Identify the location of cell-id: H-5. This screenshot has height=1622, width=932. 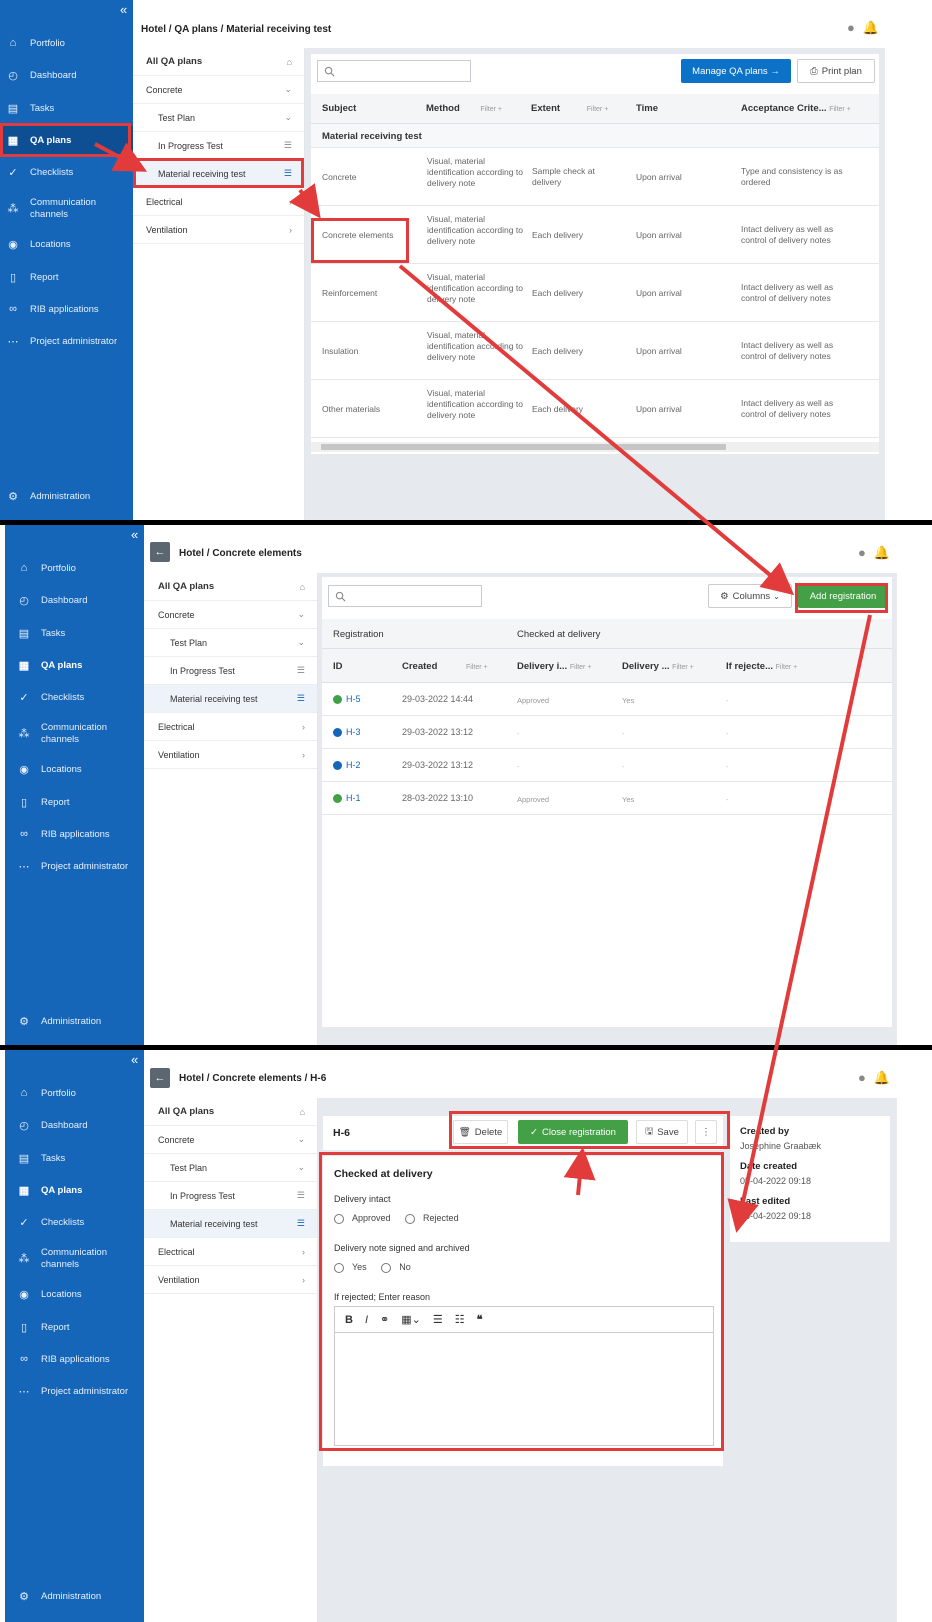
(347, 699).